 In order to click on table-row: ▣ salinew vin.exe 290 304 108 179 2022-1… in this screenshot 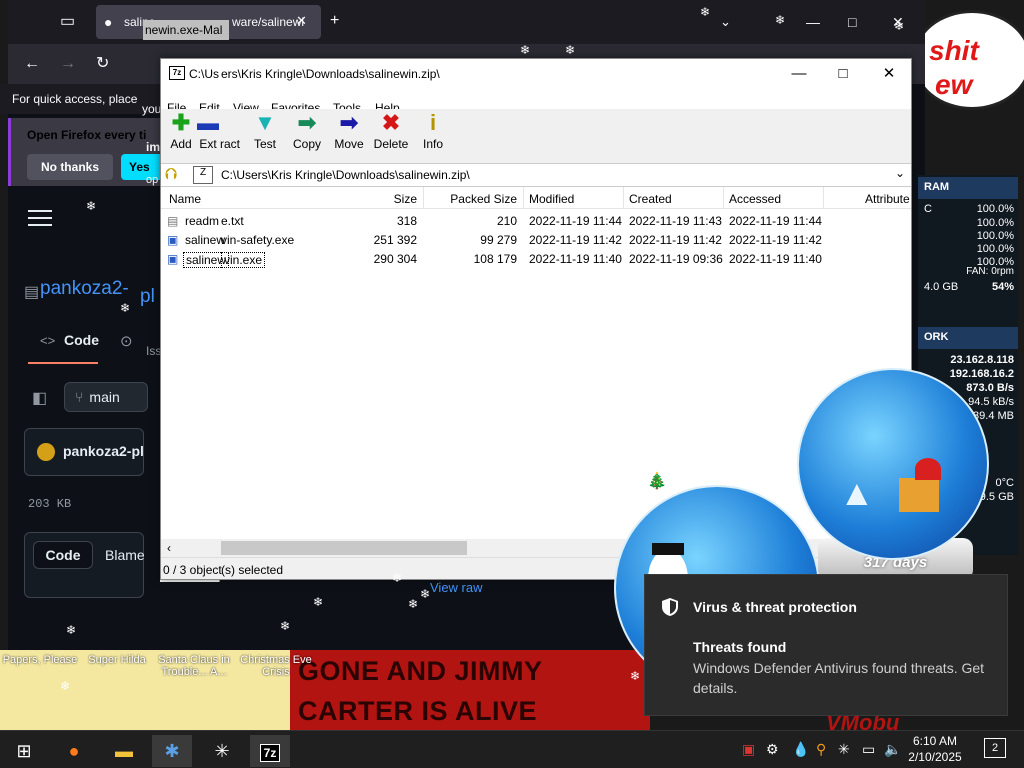, I will do `click(536, 258)`.